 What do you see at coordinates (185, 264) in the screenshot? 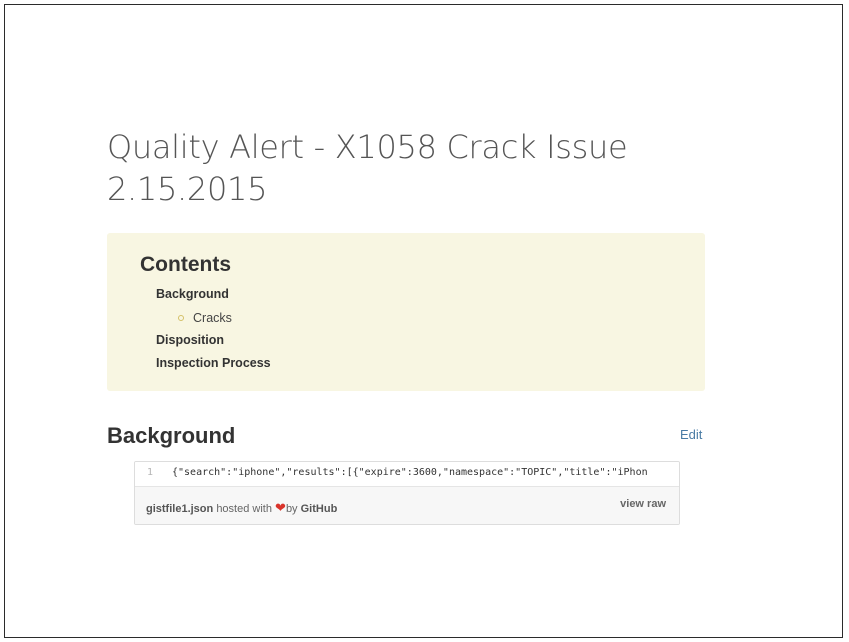
I see `toc-title: Contents` at bounding box center [185, 264].